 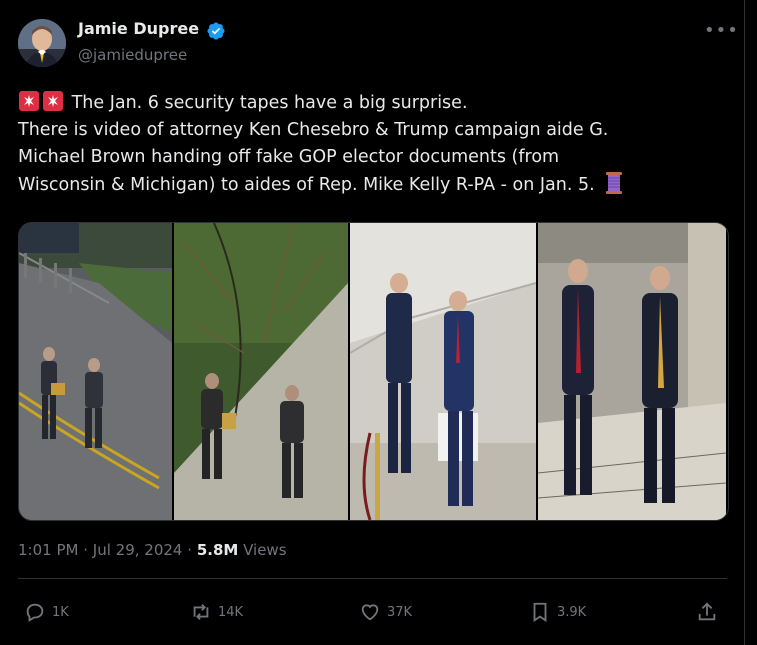 I want to click on views-label: Views, so click(x=265, y=550).